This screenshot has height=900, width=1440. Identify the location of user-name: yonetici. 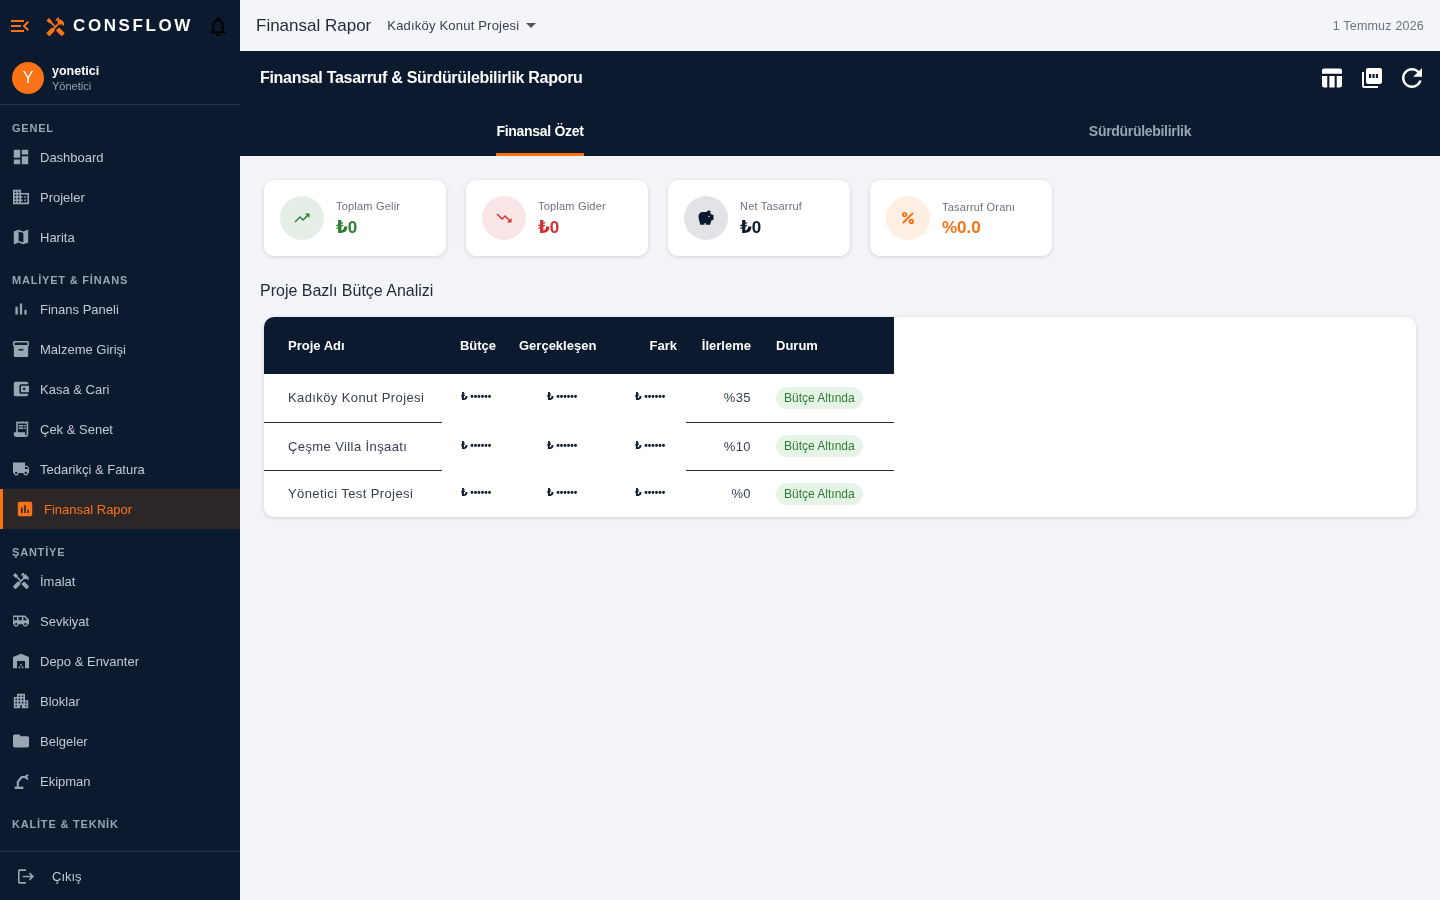
(76, 71).